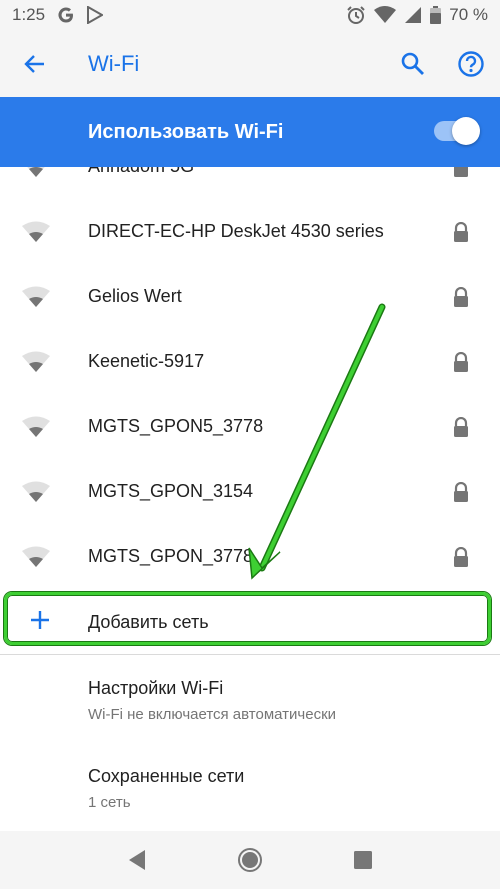  I want to click on nav-home-icon, so click(249, 860).